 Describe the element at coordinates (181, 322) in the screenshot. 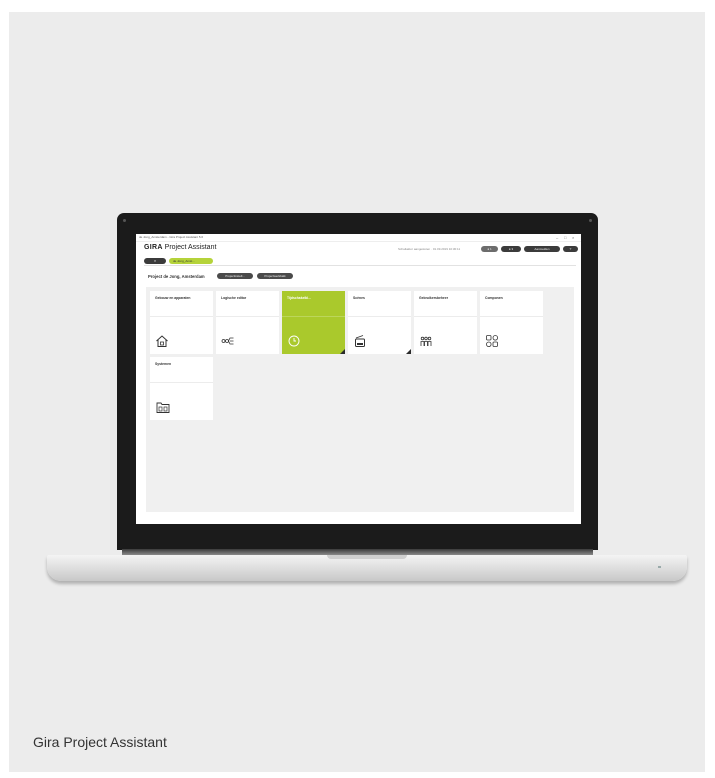

I see `tile-building-devices: Gebouw en apparaten` at that location.